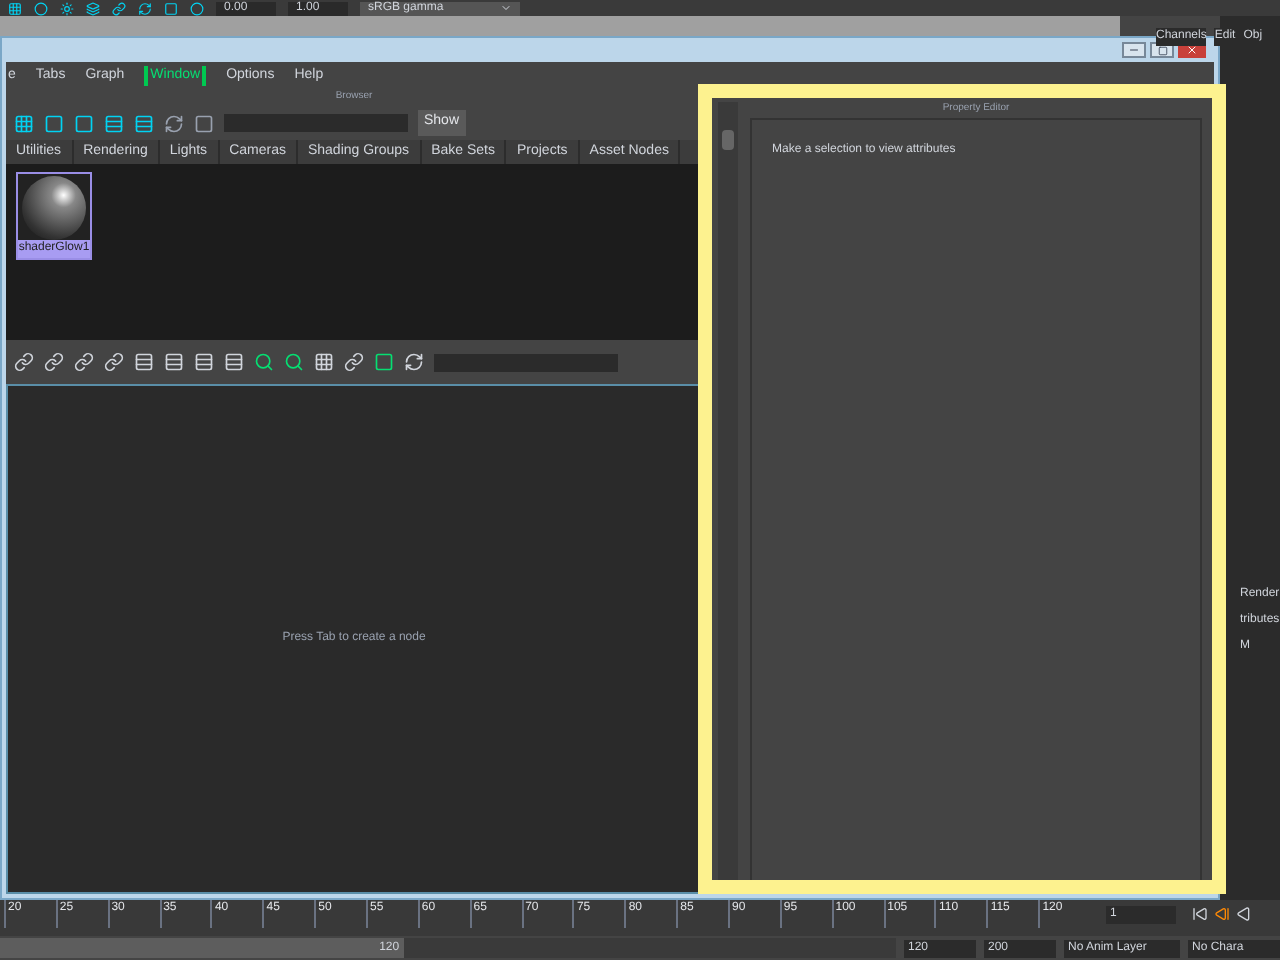  Describe the element at coordinates (1244, 914) in the screenshot. I see `play-reverse-icon` at that location.